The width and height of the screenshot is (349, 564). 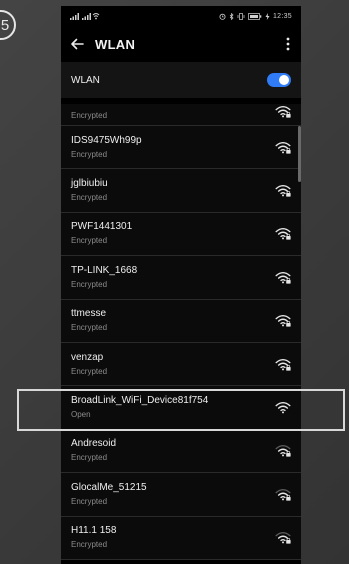 What do you see at coordinates (181, 234) in the screenshot?
I see `network-row: PWF1441301 Encrypted` at bounding box center [181, 234].